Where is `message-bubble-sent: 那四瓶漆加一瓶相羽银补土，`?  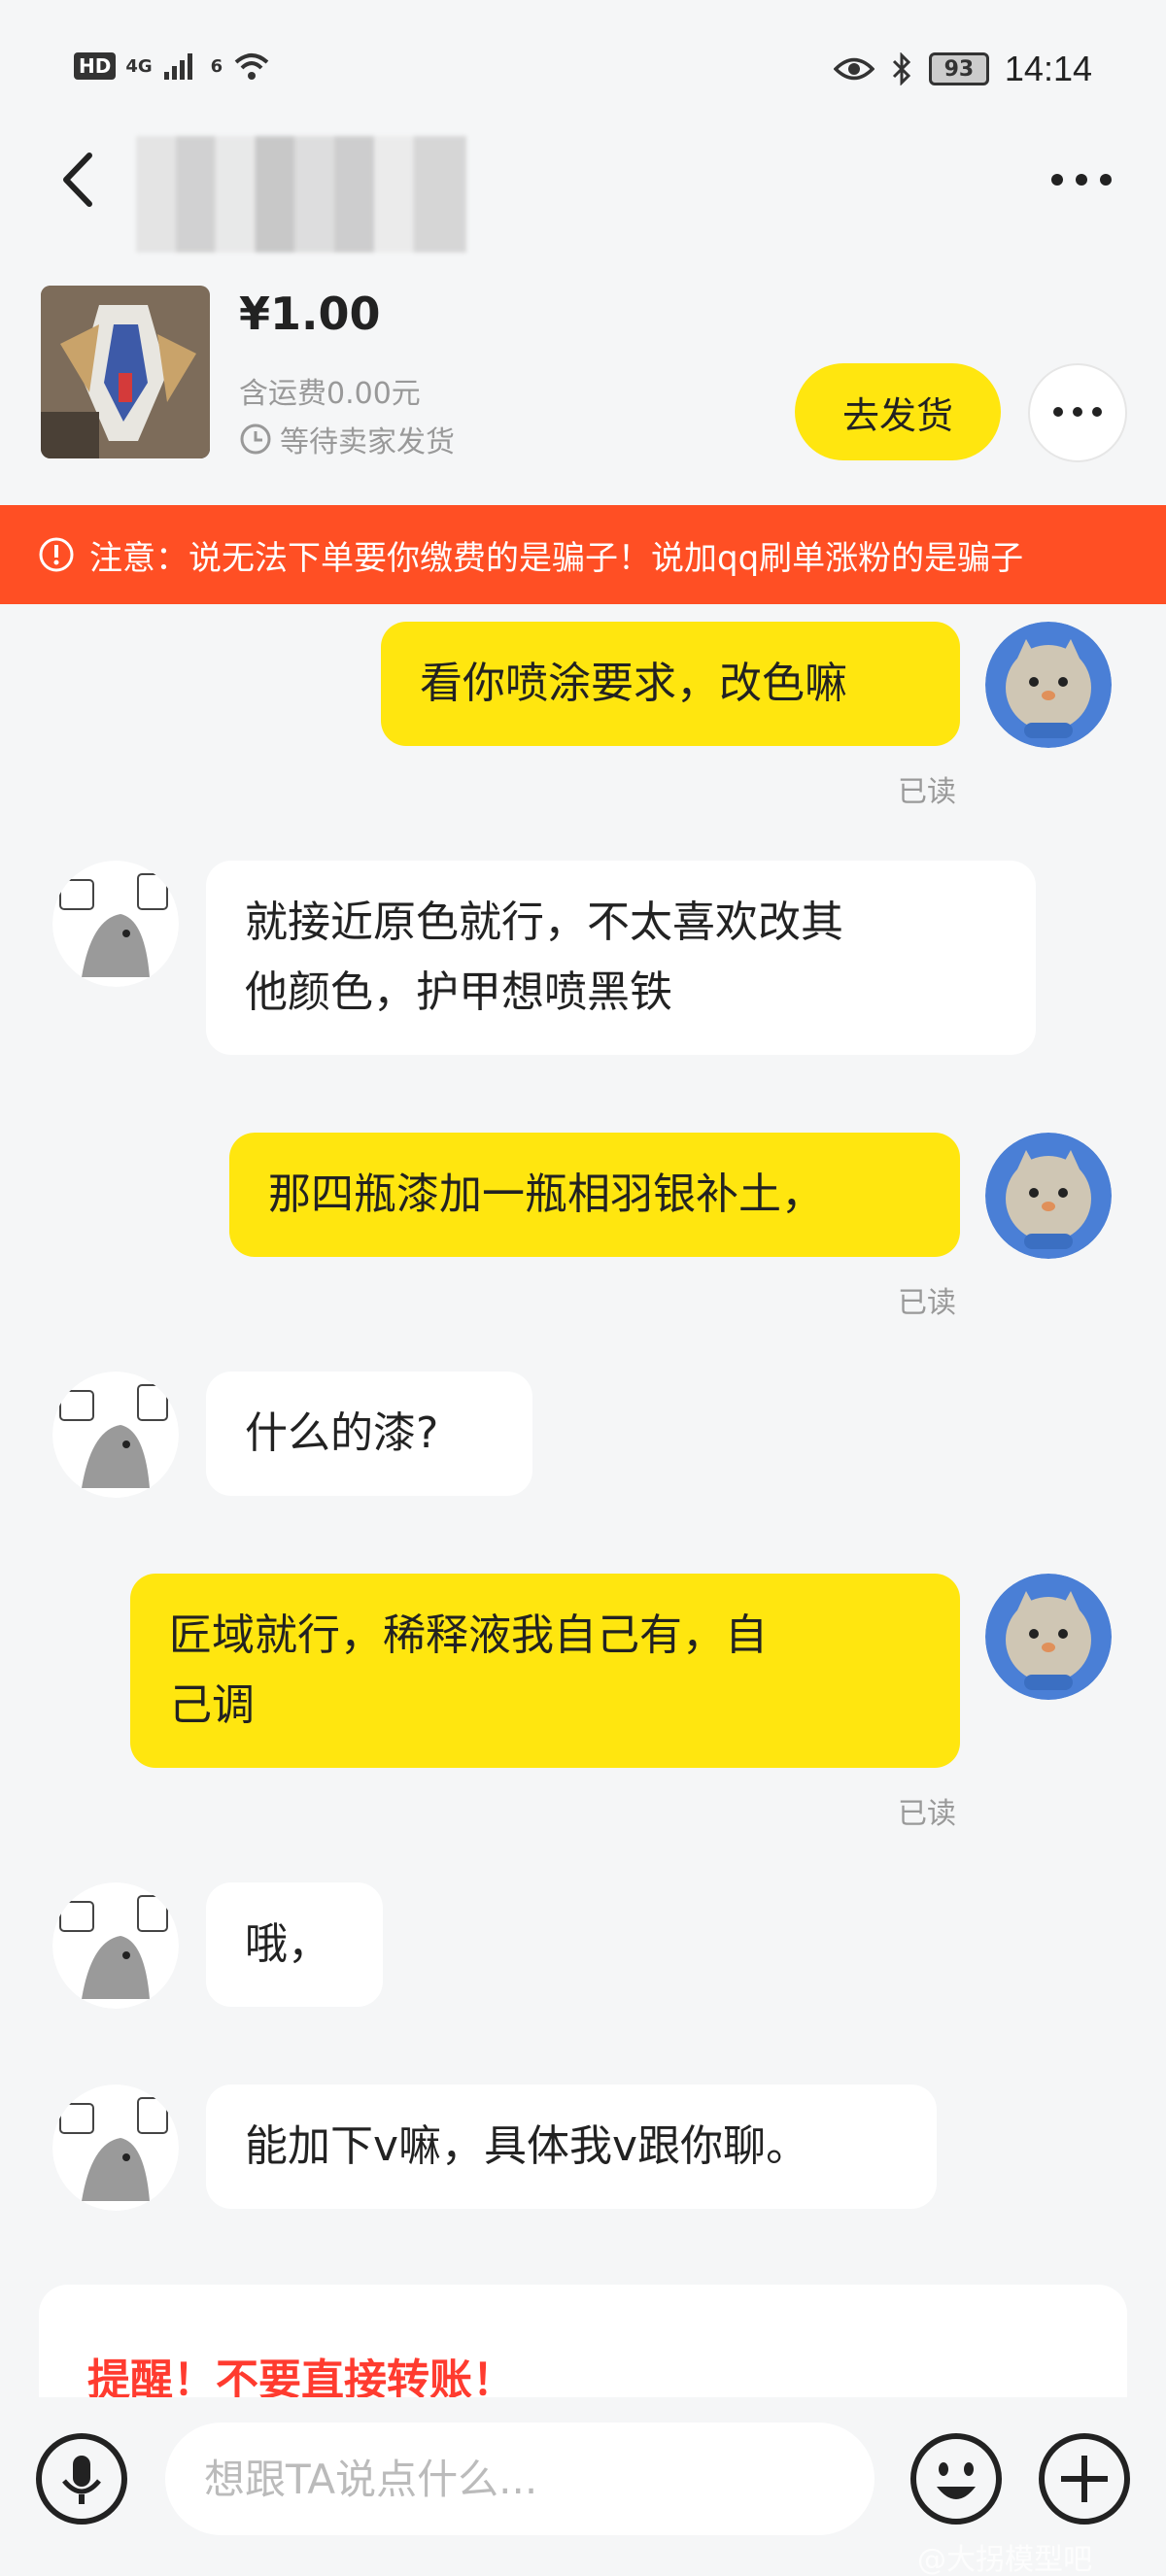
message-bubble-sent: 那四瓶漆加一瓶相羽银补土， is located at coordinates (594, 1195).